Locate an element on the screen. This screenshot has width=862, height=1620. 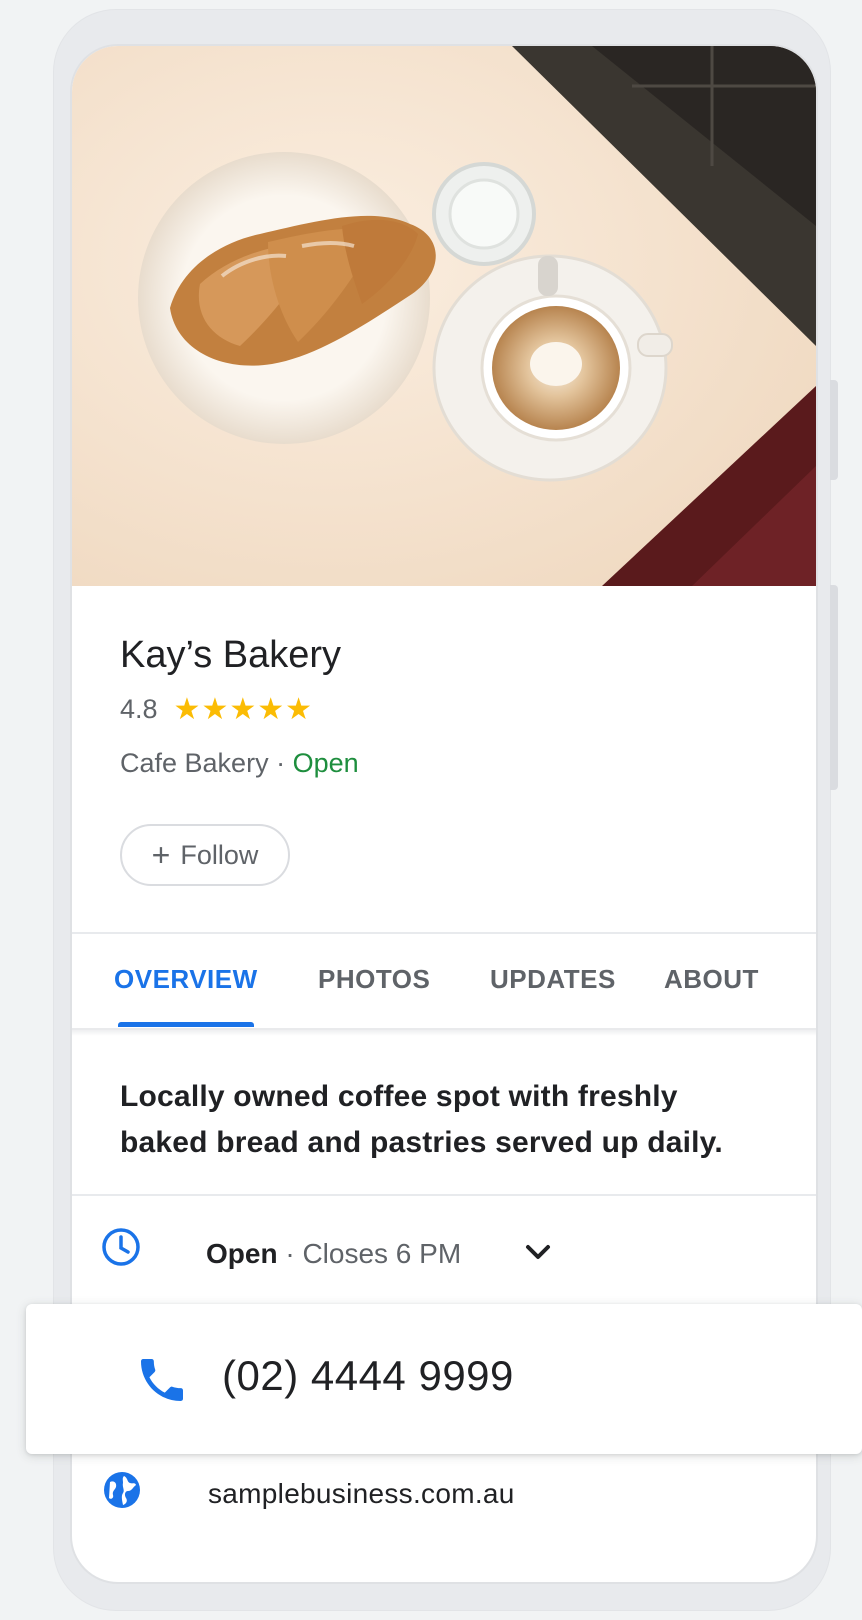
water-glass is located at coordinates (484, 214).